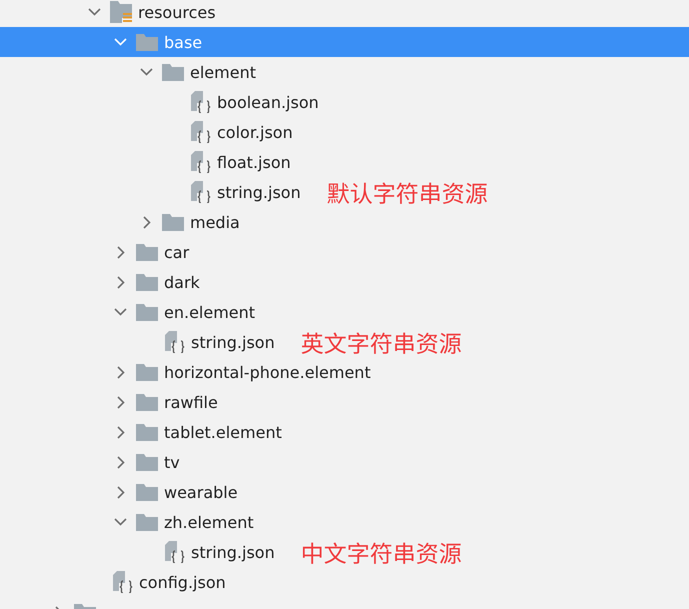  I want to click on tree-item-label: float.json, so click(254, 162).